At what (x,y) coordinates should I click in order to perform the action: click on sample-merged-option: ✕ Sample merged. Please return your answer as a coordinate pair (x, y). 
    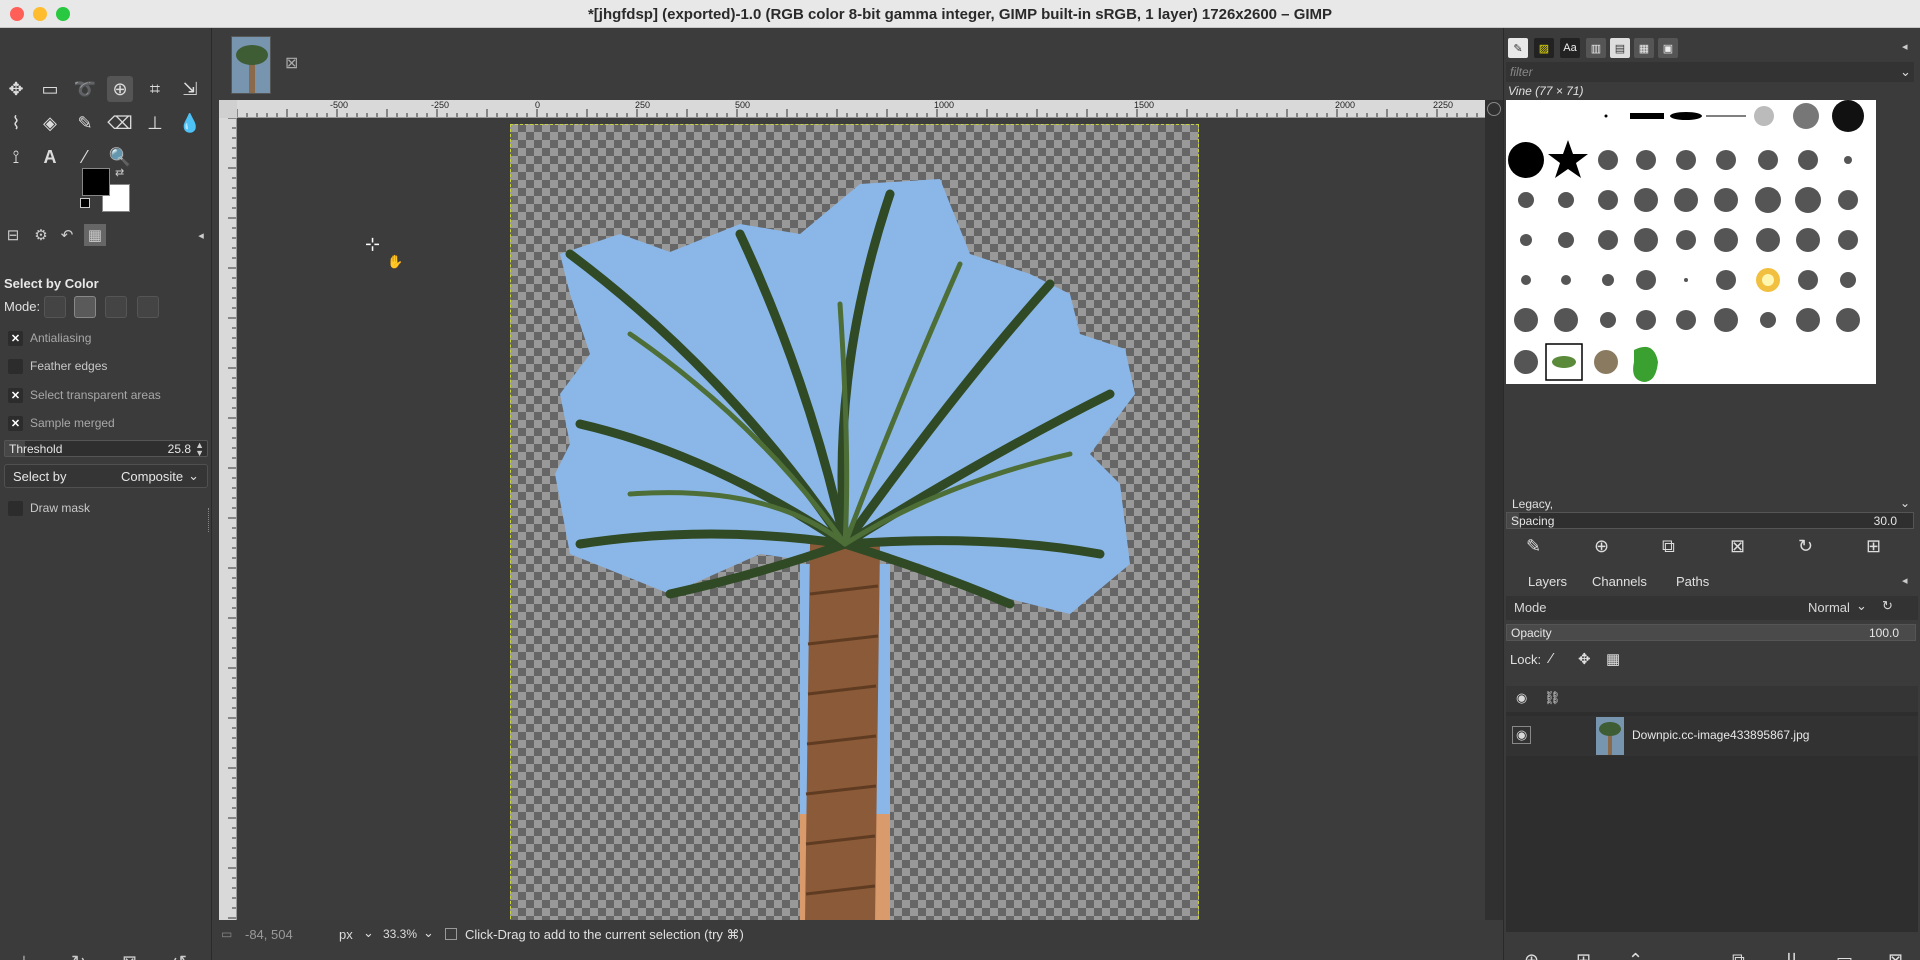
    Looking at the image, I should click on (61, 423).